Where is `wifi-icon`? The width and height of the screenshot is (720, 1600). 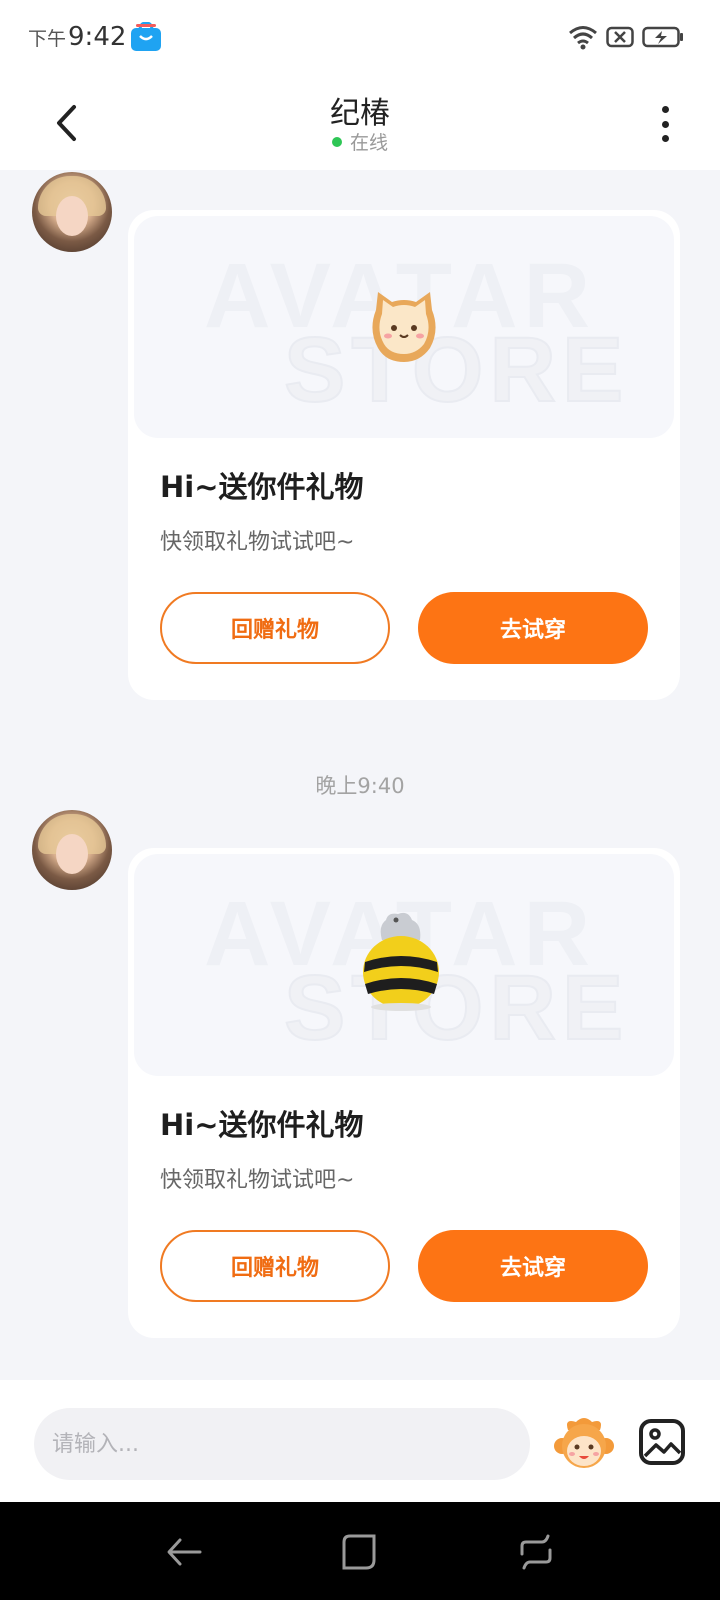
wifi-icon is located at coordinates (583, 38).